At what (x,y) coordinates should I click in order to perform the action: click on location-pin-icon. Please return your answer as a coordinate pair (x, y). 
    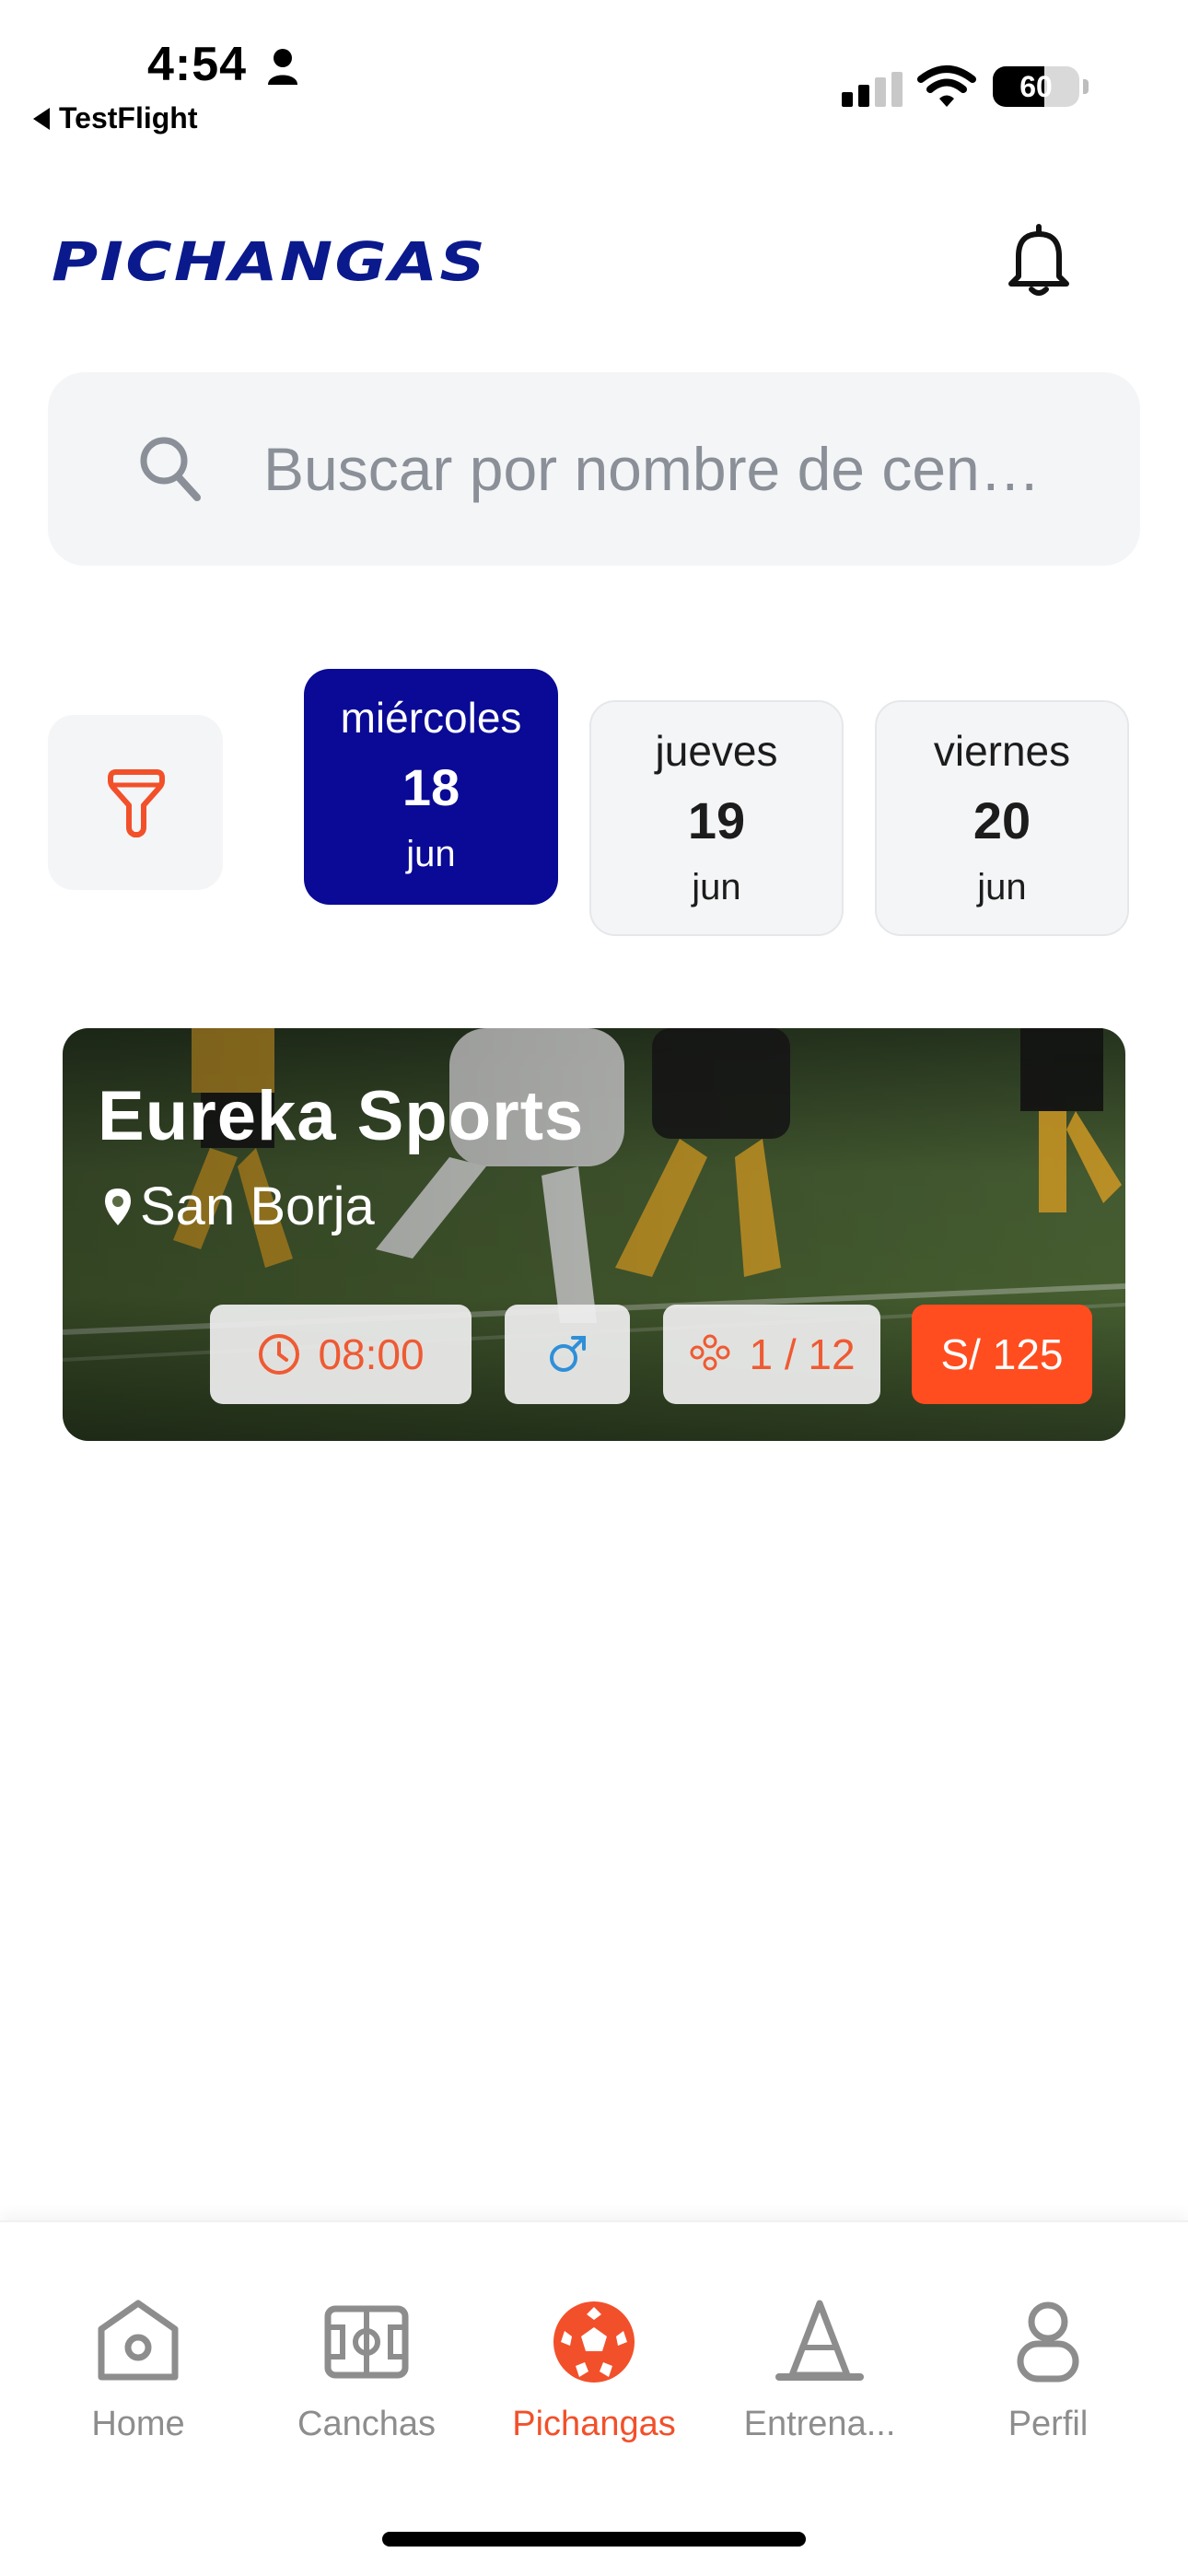
    Looking at the image, I should click on (118, 1206).